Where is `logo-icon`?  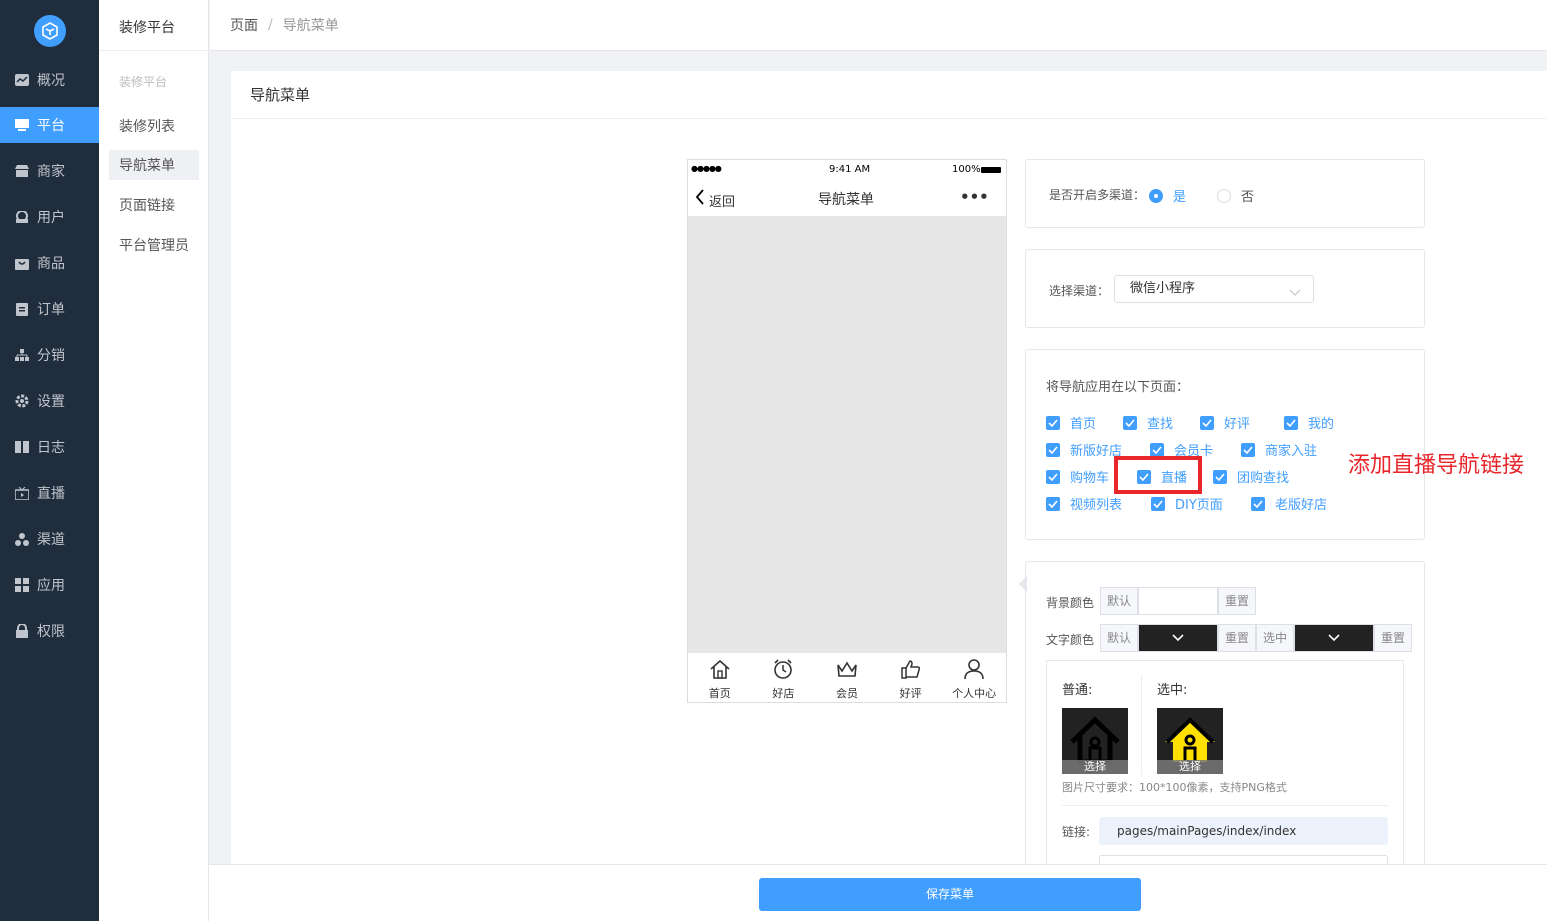 logo-icon is located at coordinates (50, 31).